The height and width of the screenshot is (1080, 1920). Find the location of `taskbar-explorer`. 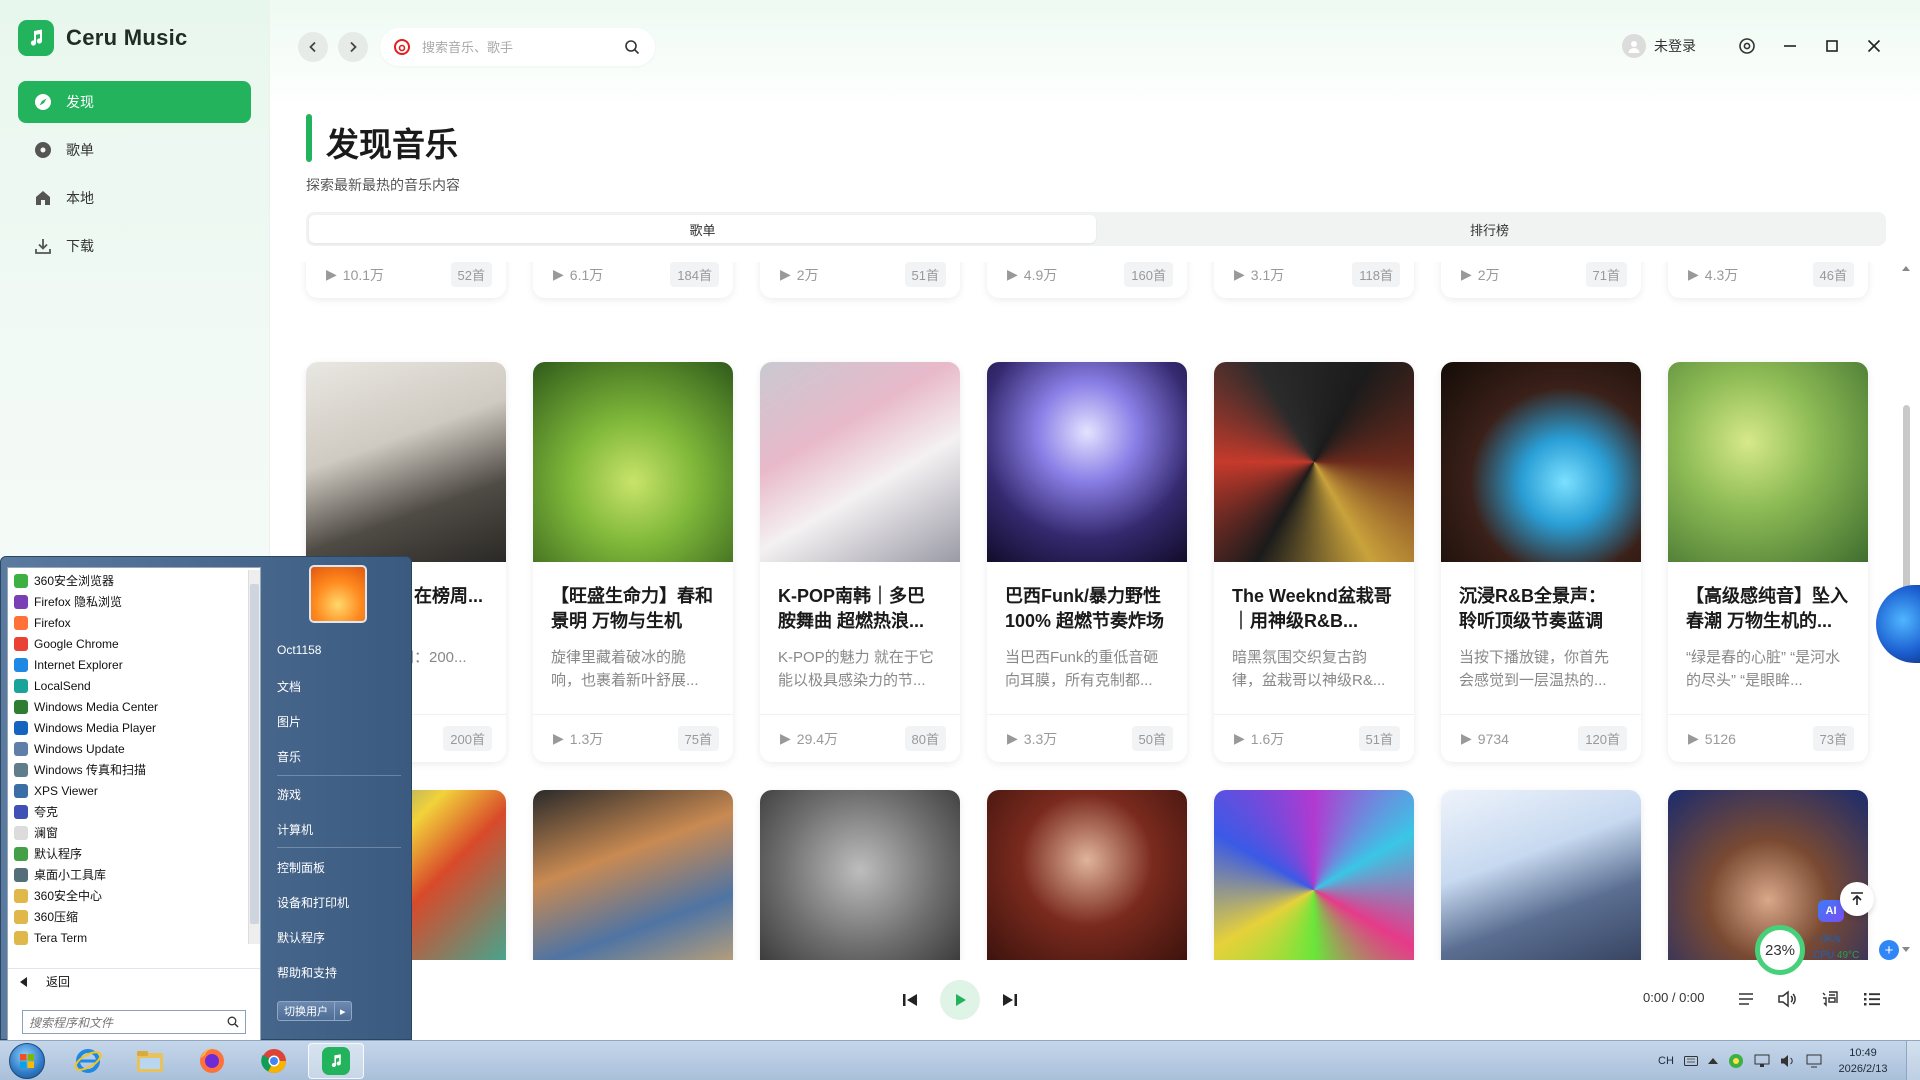

taskbar-explorer is located at coordinates (150, 1061).